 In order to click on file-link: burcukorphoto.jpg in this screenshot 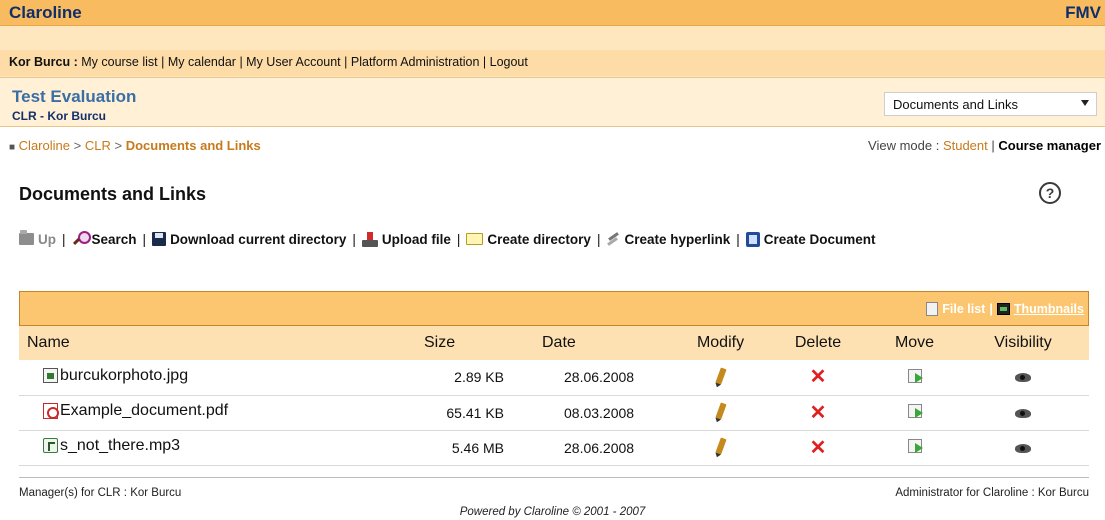, I will do `click(115, 376)`.